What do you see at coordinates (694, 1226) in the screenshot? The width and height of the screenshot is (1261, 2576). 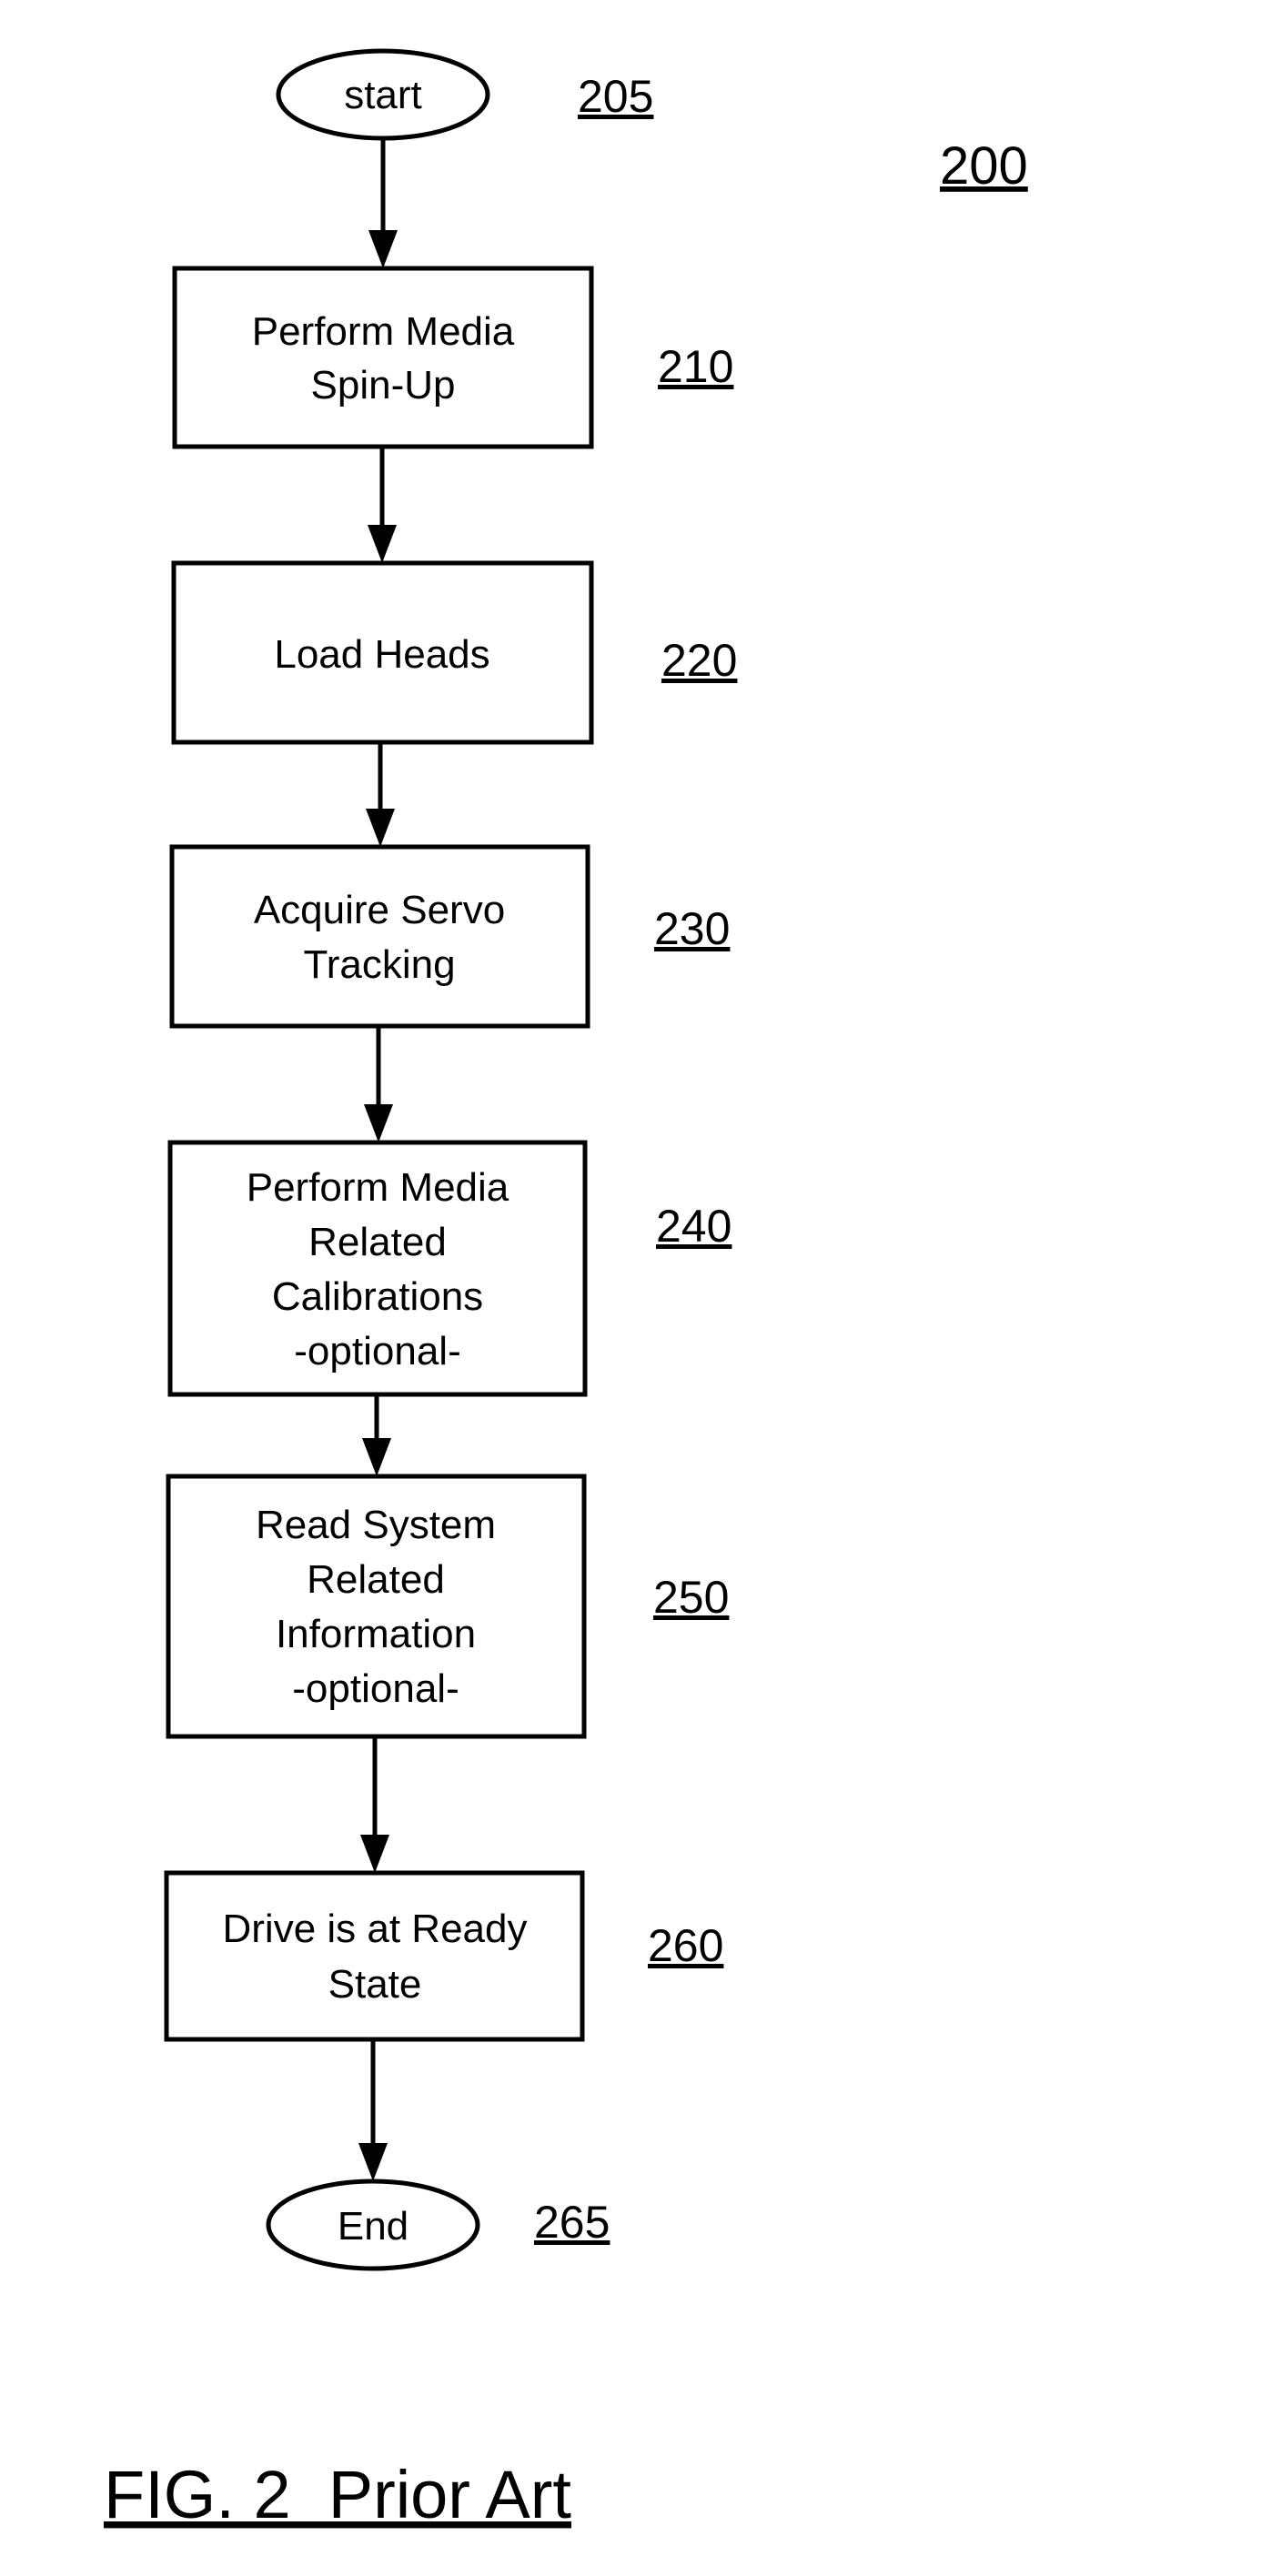 I see `ref-240: 240` at bounding box center [694, 1226].